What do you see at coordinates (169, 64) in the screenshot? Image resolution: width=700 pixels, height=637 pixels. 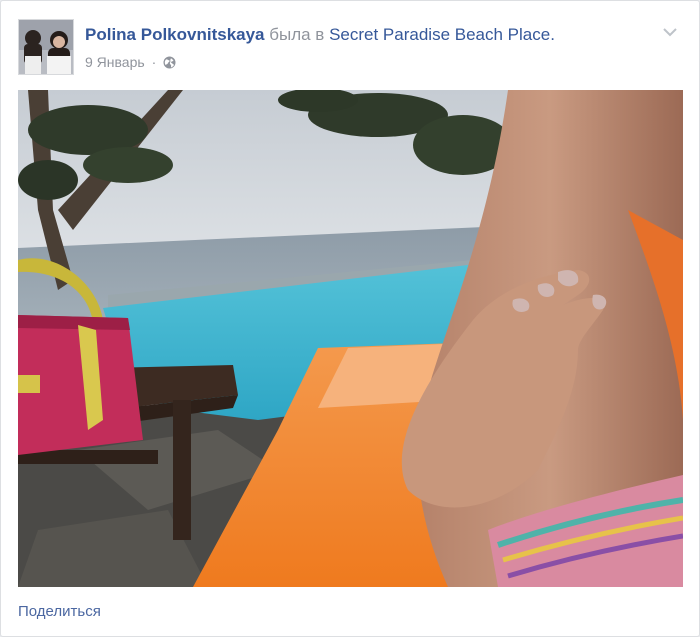 I see `globe-icon` at bounding box center [169, 64].